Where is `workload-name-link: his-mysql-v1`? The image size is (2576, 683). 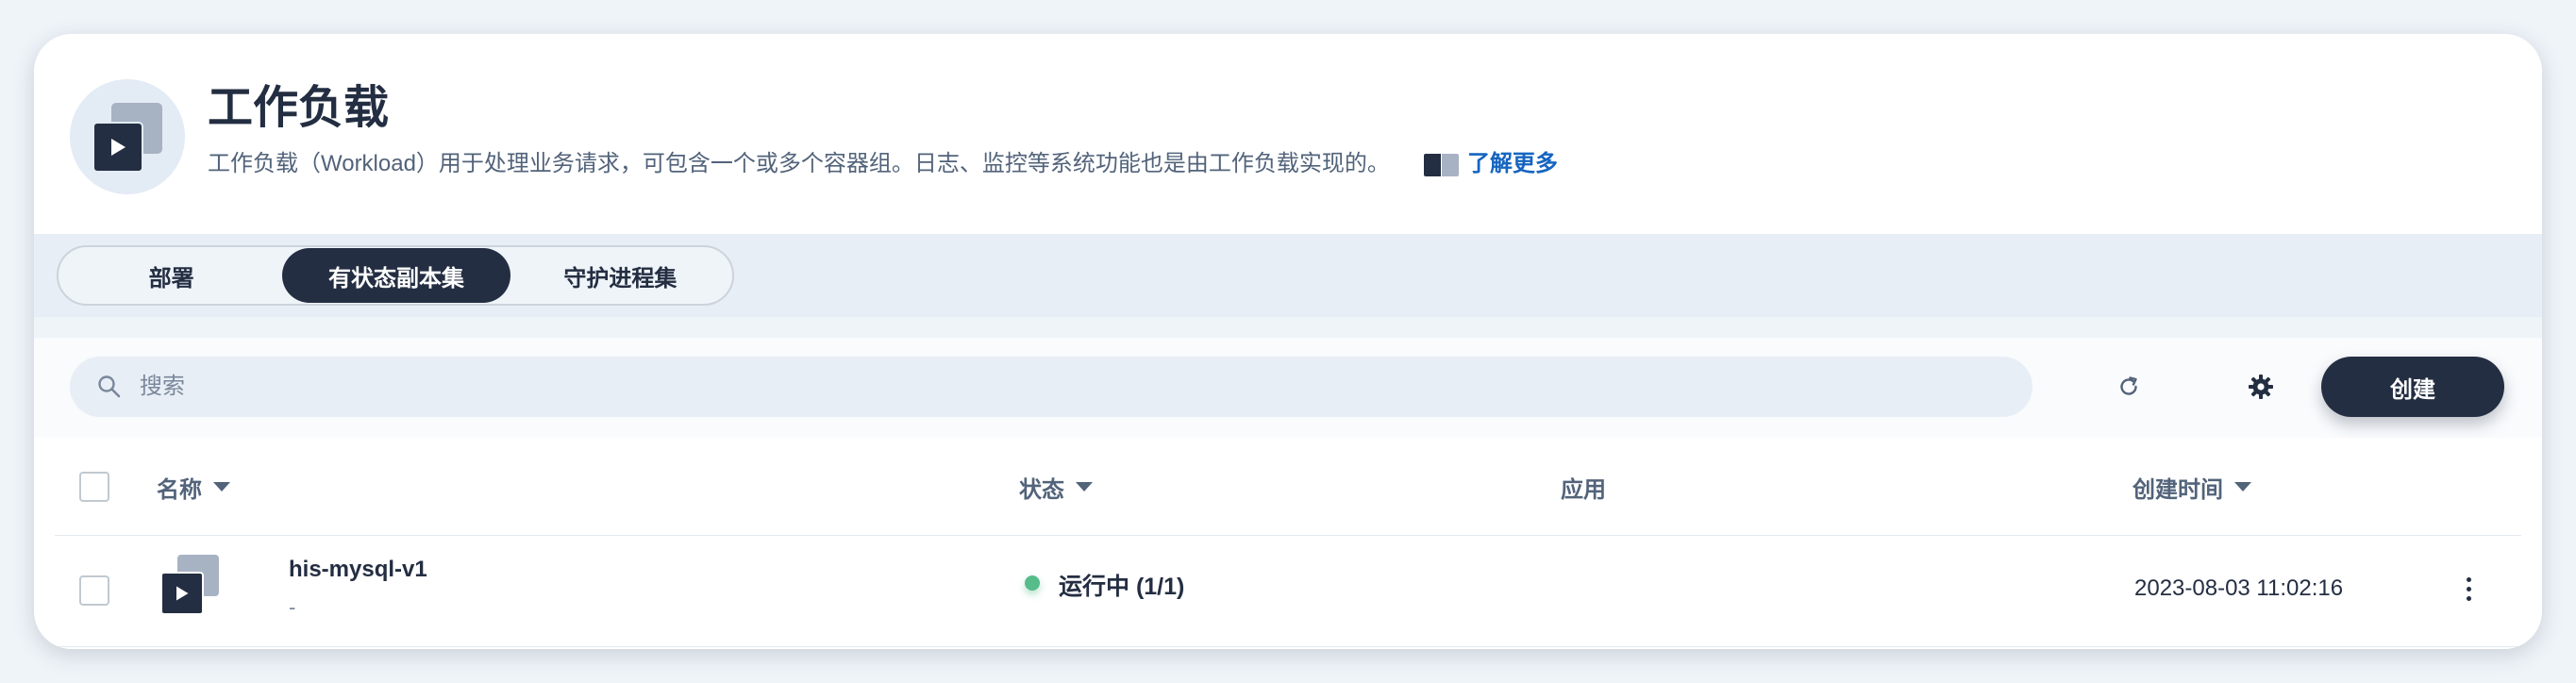 workload-name-link: his-mysql-v1 is located at coordinates (358, 570).